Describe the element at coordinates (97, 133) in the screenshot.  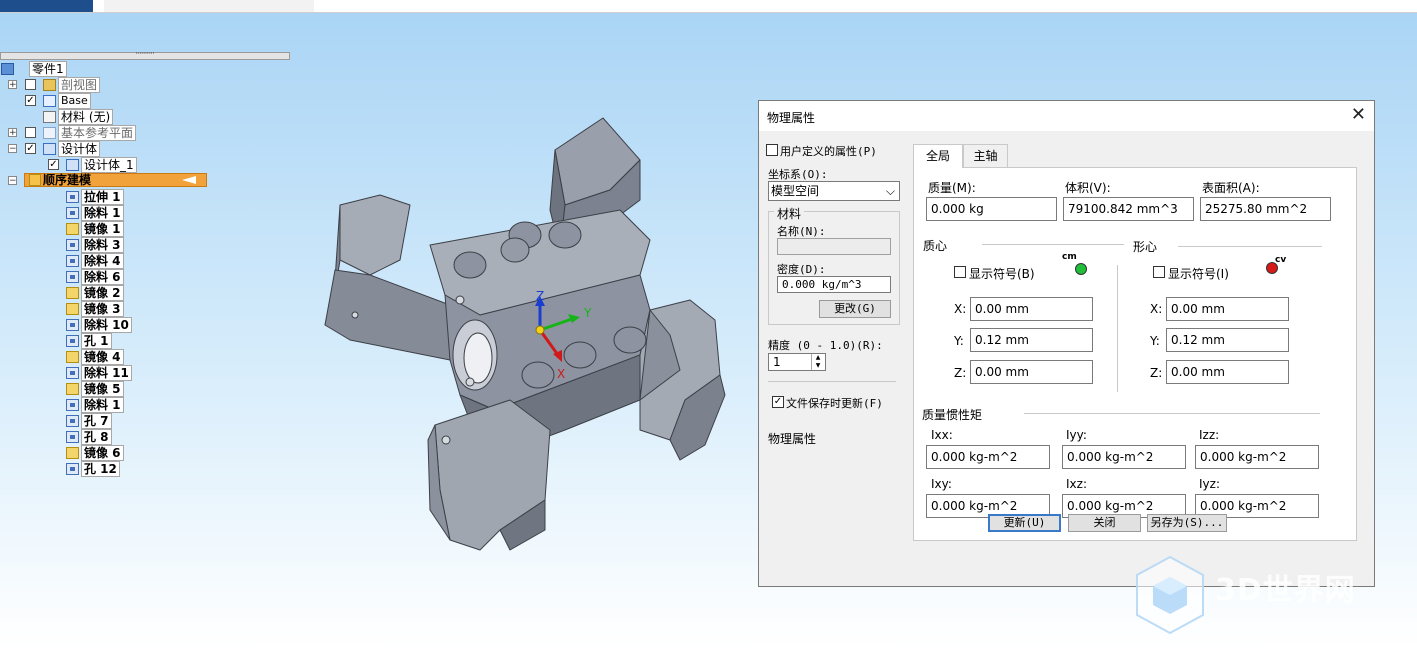
I see `tree-item-label: 基本参考平面` at that location.